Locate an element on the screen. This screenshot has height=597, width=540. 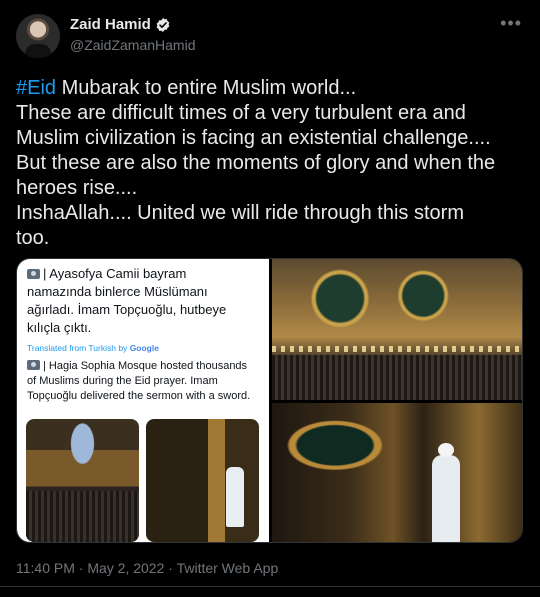
hashtag-link: #Eid is located at coordinates (36, 88).